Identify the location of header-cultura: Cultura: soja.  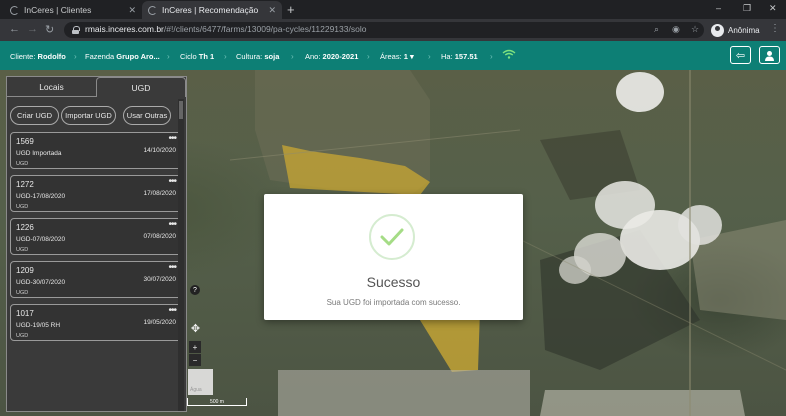
(257, 56).